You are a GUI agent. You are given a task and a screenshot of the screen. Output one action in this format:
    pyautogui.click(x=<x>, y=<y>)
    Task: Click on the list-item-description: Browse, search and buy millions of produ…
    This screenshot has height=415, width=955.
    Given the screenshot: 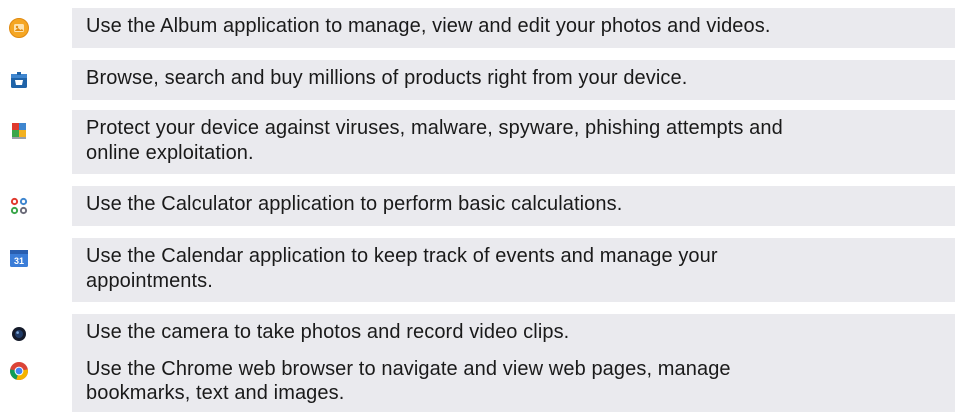 What is the action you would take?
    pyautogui.click(x=513, y=80)
    